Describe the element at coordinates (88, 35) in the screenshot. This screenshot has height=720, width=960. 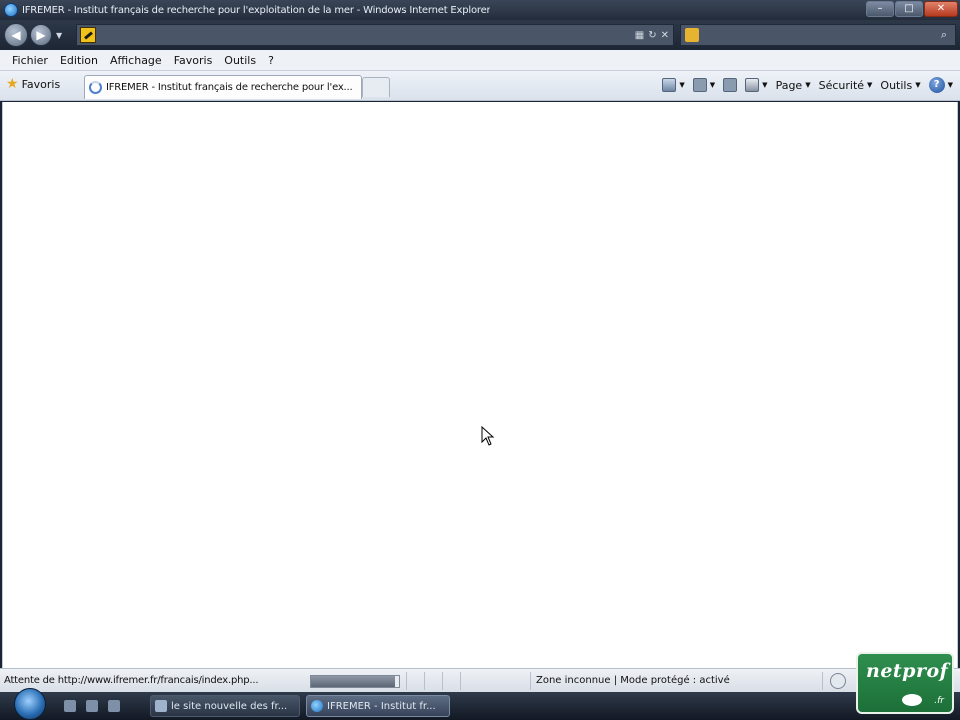
I see `site-favicon-icon` at that location.